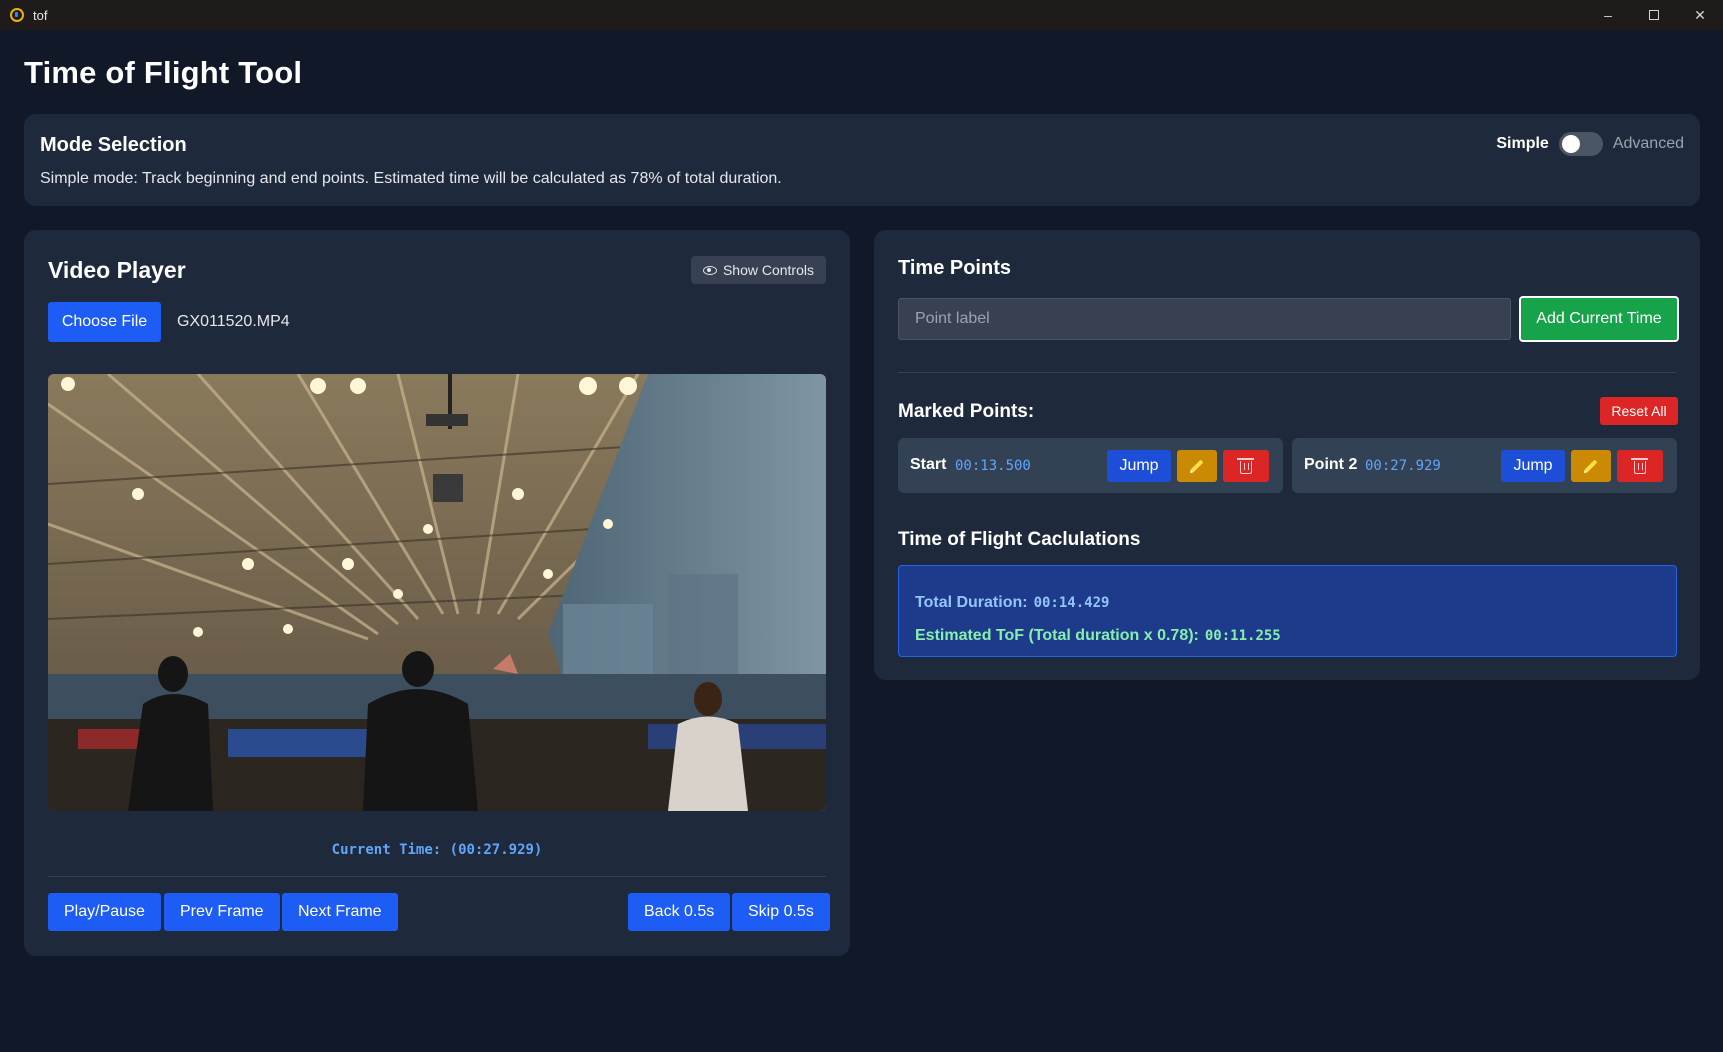 The height and width of the screenshot is (1052, 1723). I want to click on video-player-title: Video Player, so click(117, 270).